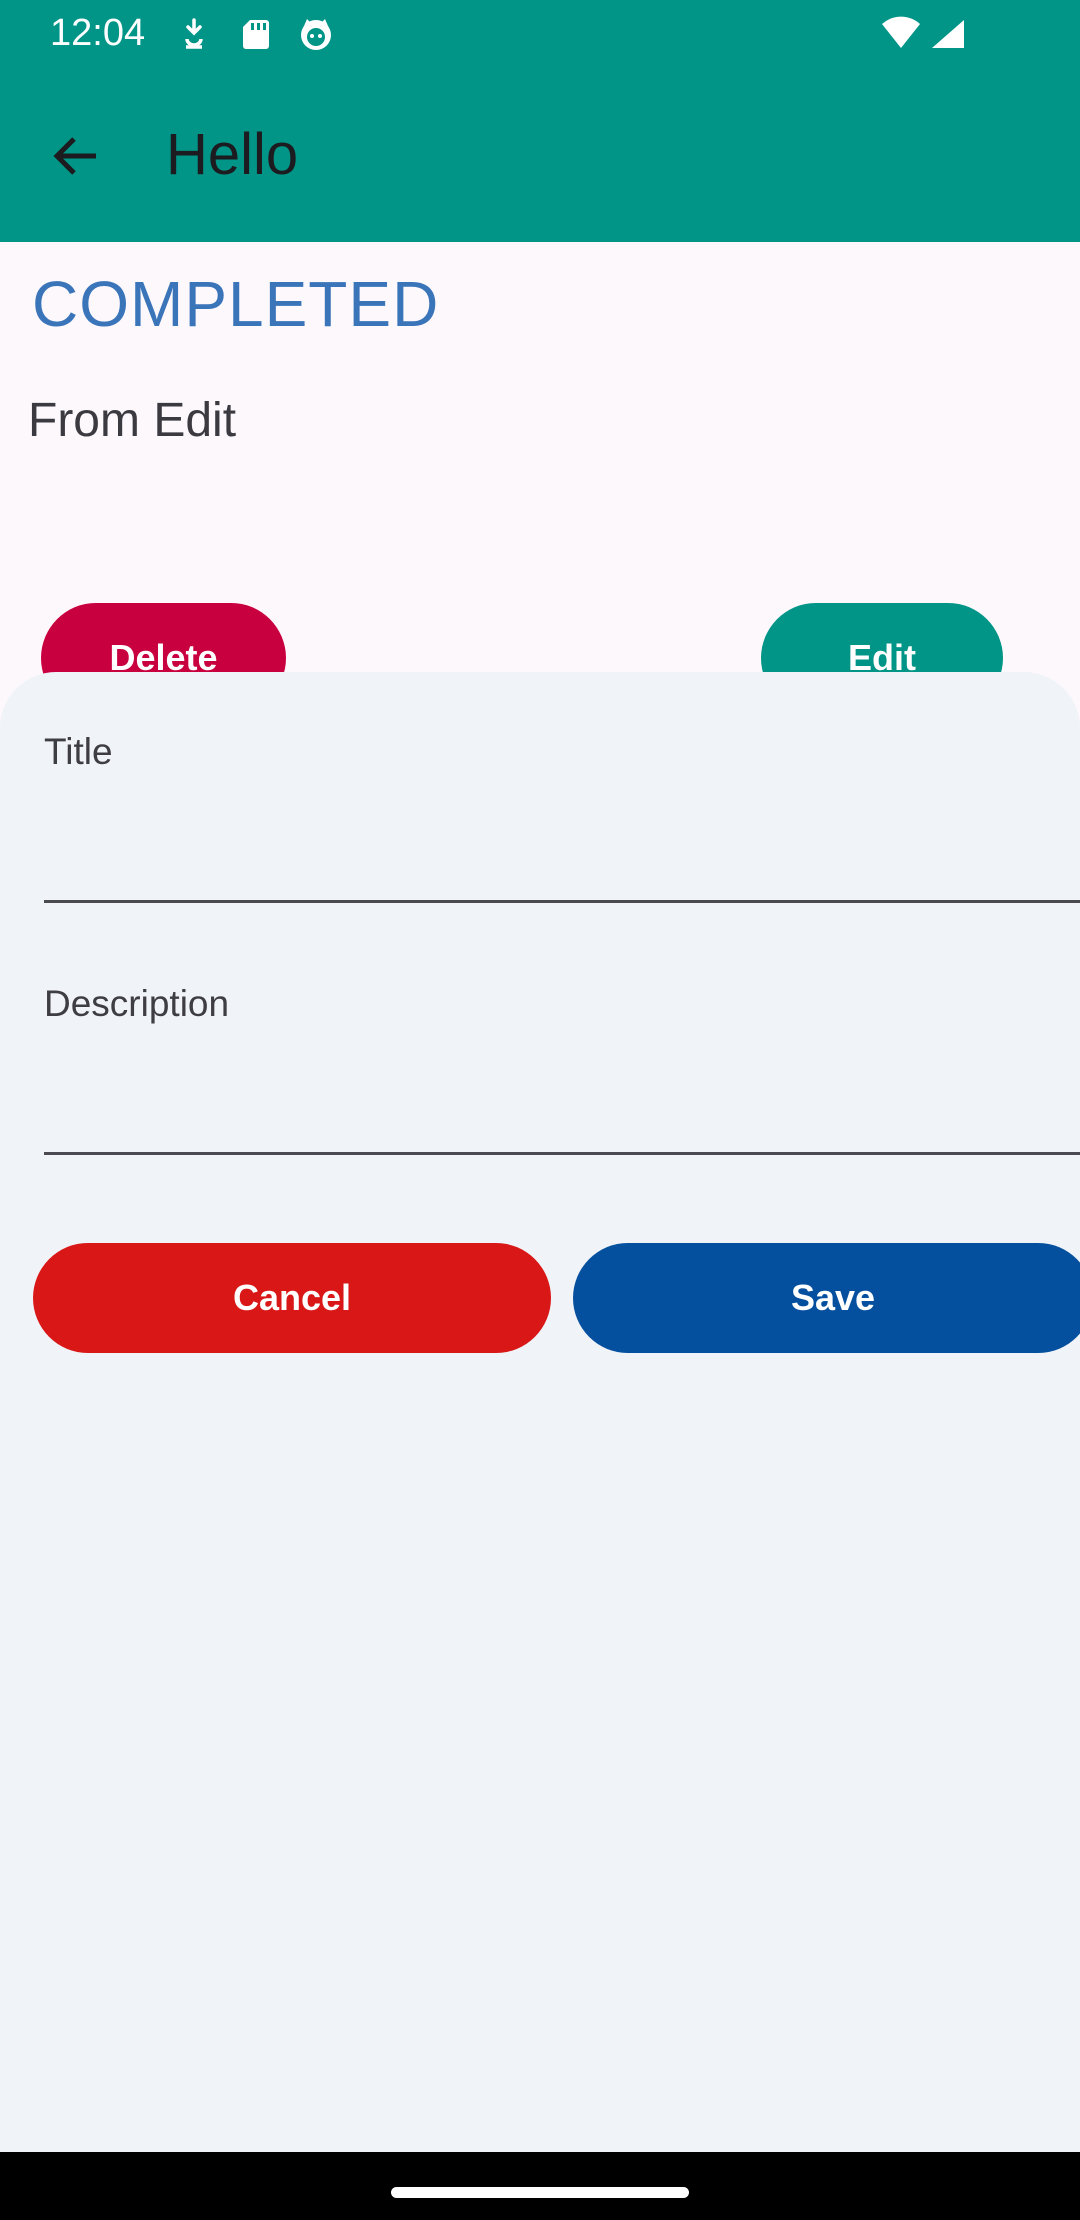  Describe the element at coordinates (562, 1118) in the screenshot. I see `description-input` at that location.